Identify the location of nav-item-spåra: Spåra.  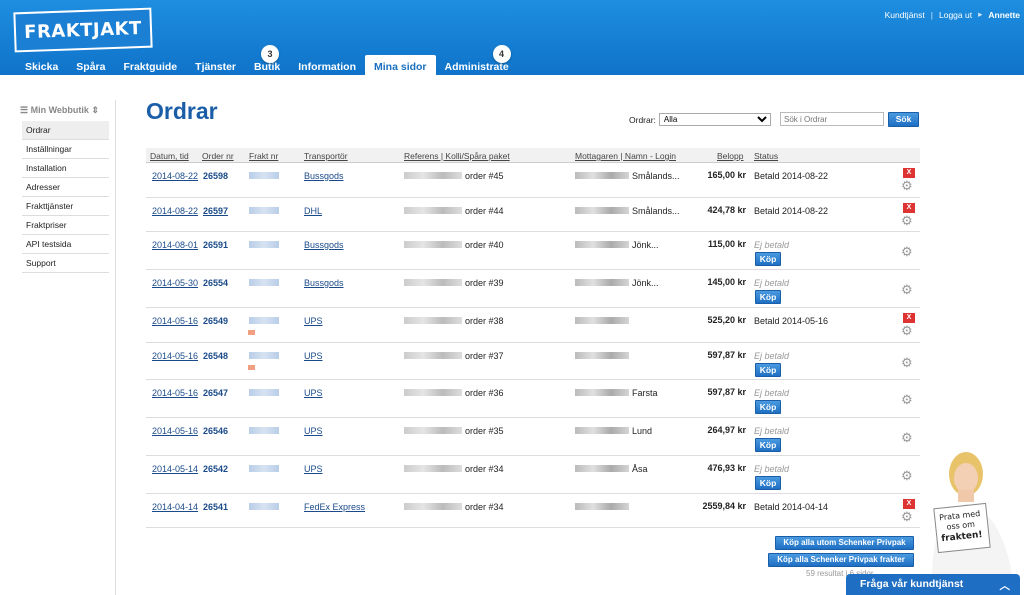
(90, 65).